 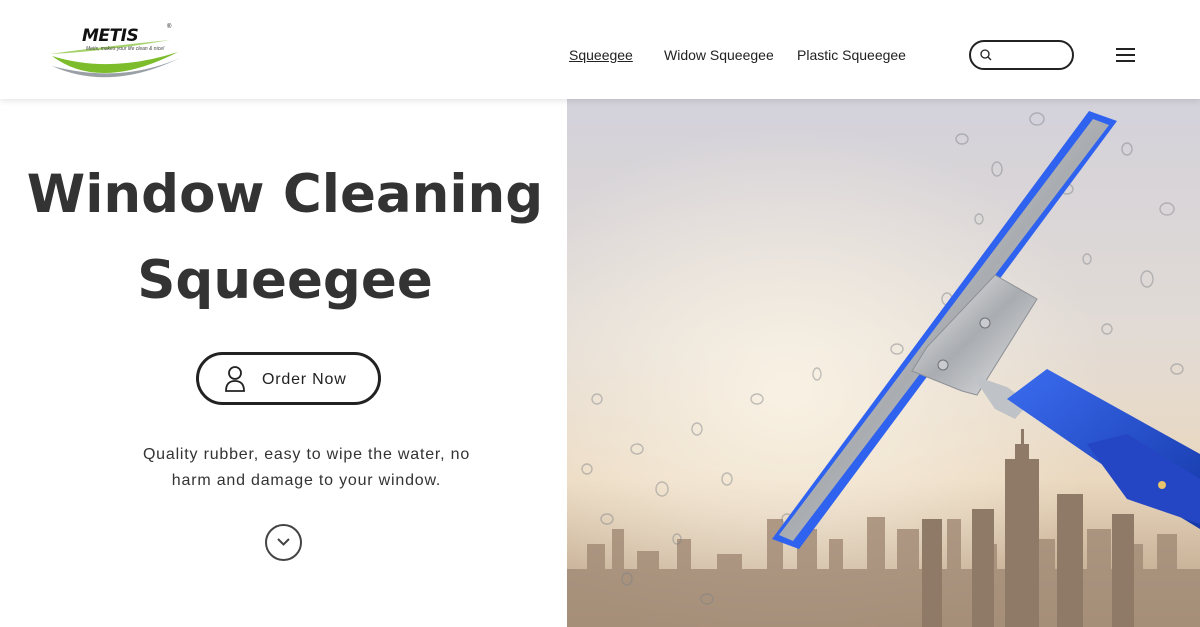 I want to click on hero-title-line-2: Squeegee, so click(x=285, y=280).